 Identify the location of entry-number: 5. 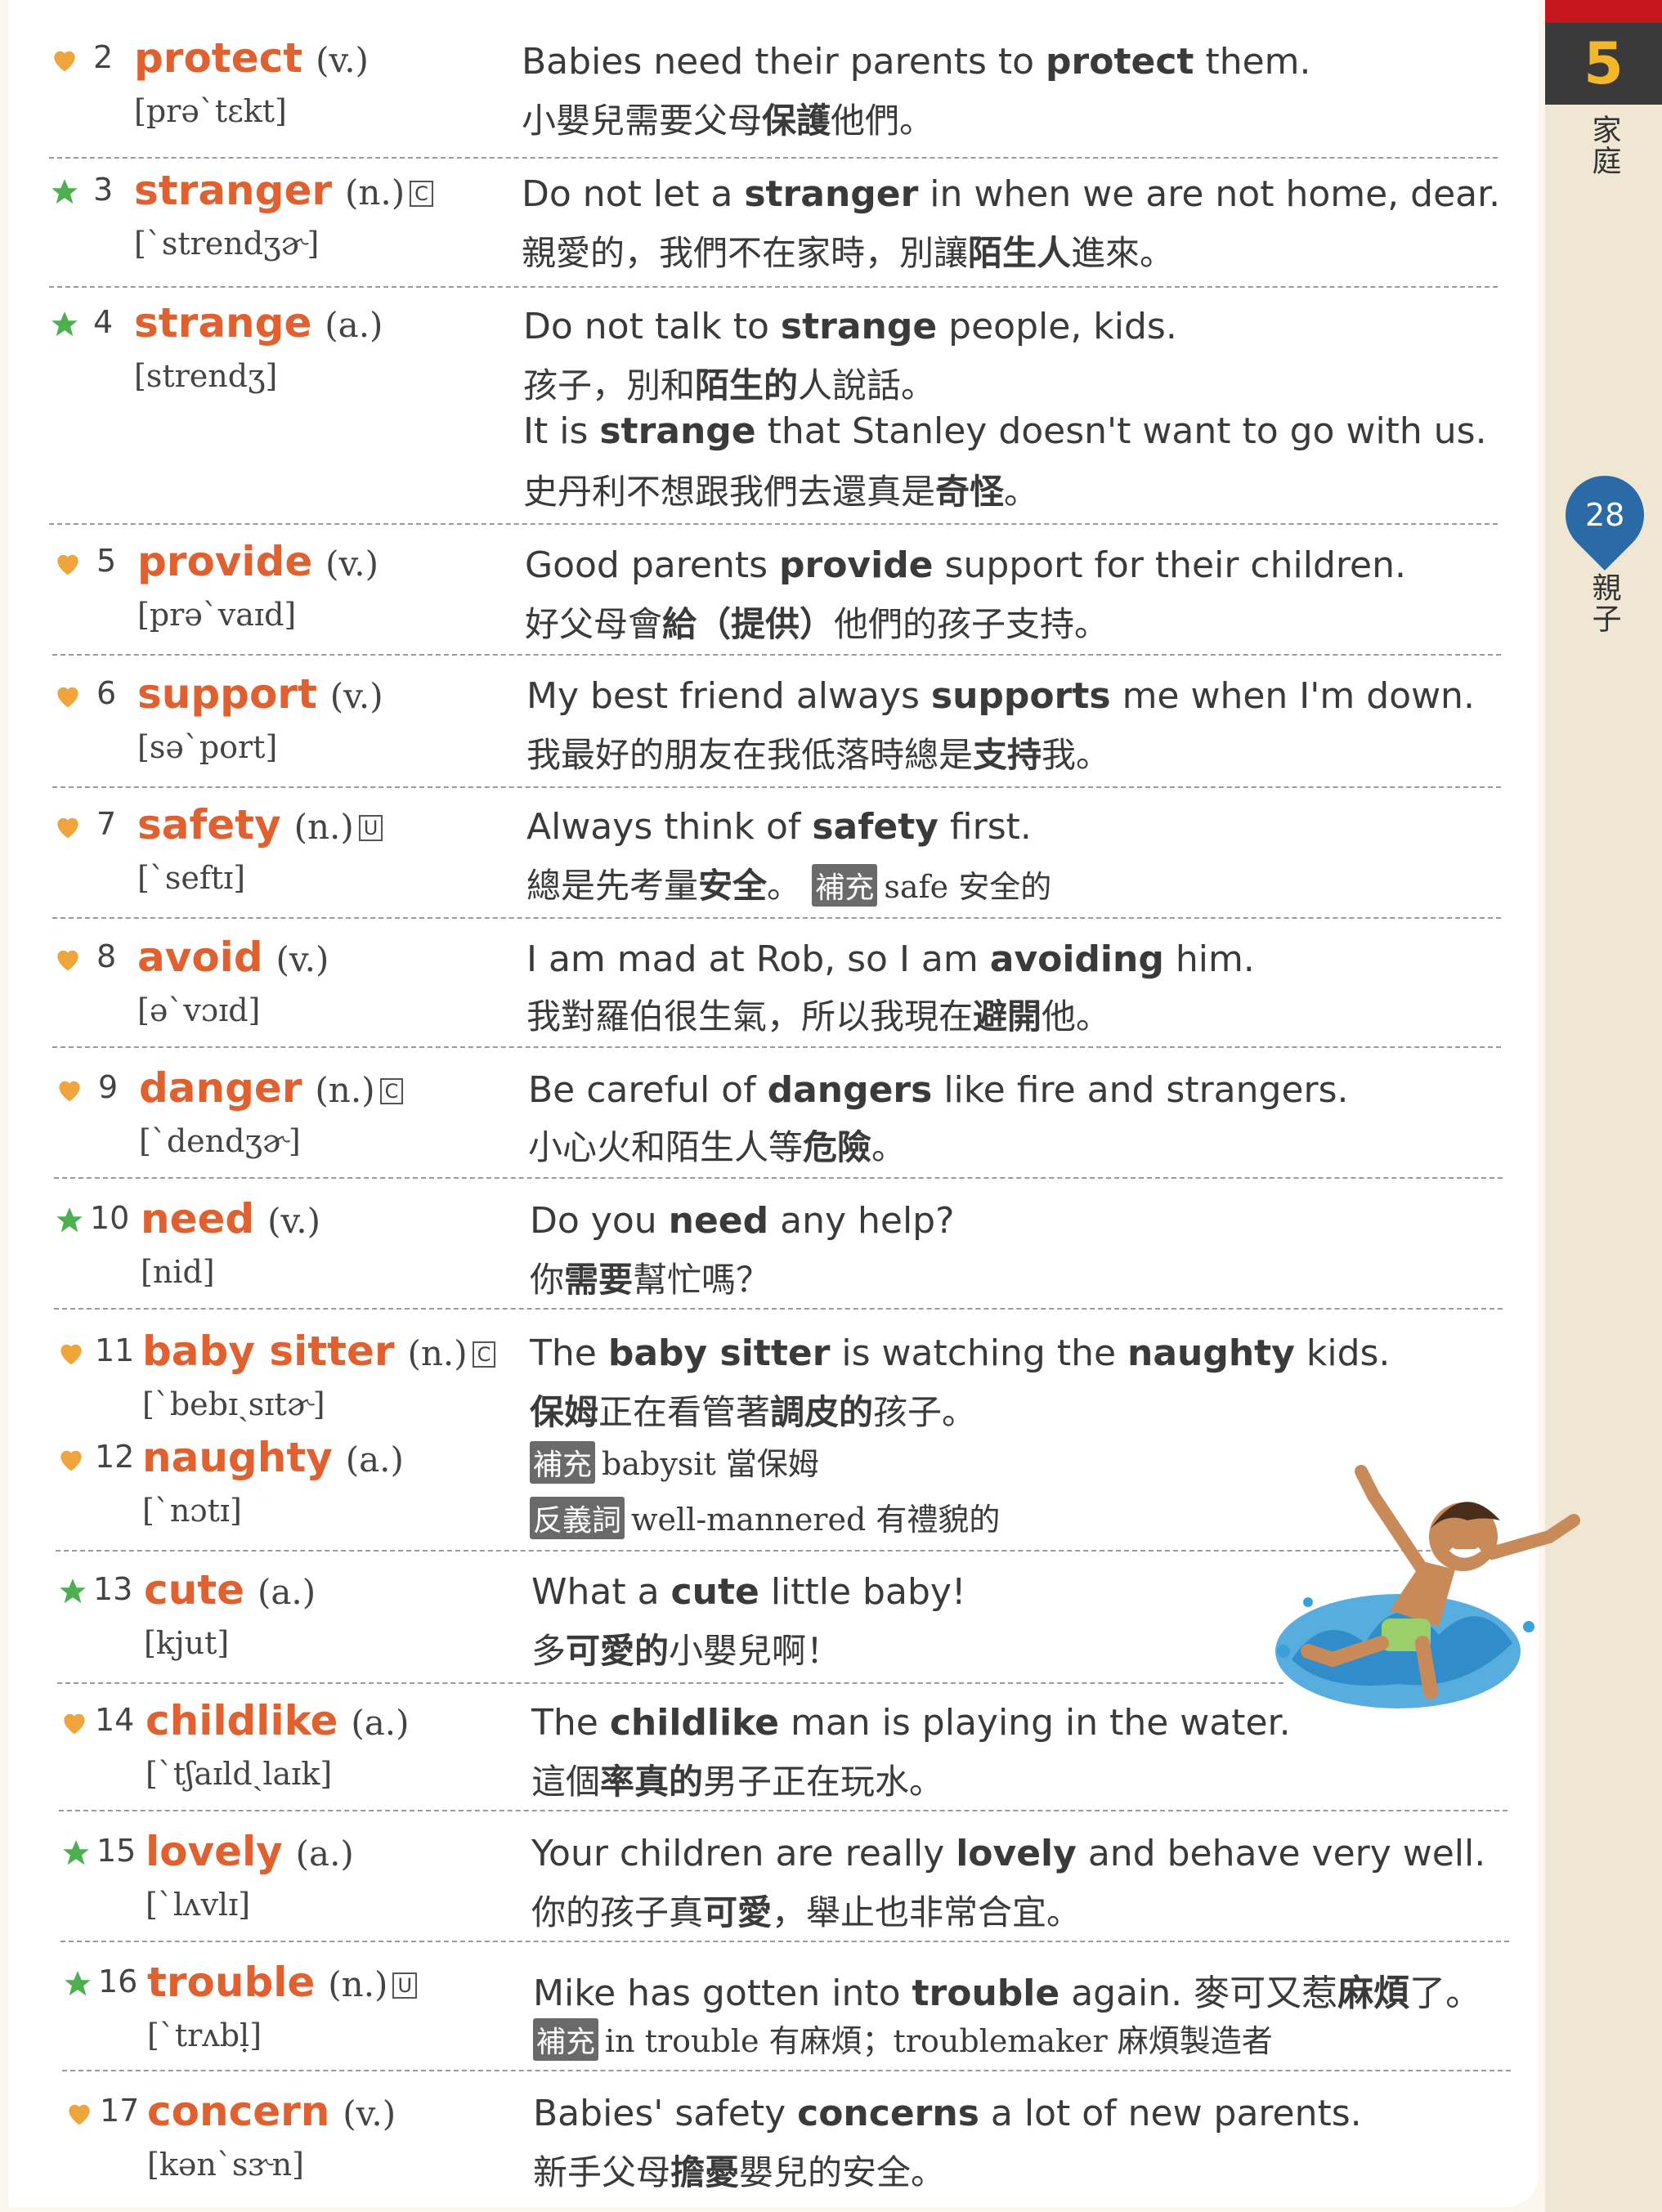
(106, 561).